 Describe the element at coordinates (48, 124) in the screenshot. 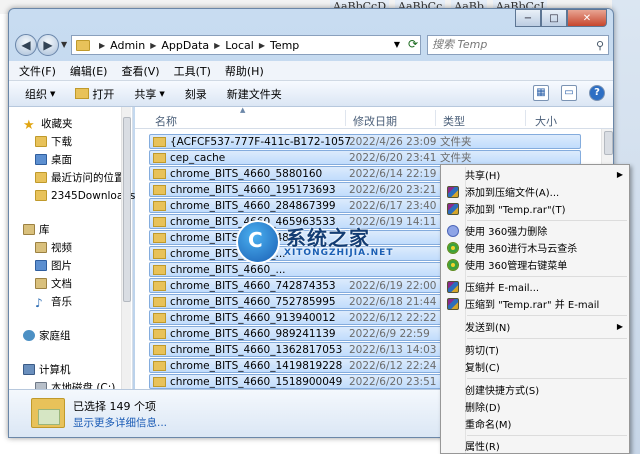

I see `nav-favorites: ★ 收藏夹` at that location.